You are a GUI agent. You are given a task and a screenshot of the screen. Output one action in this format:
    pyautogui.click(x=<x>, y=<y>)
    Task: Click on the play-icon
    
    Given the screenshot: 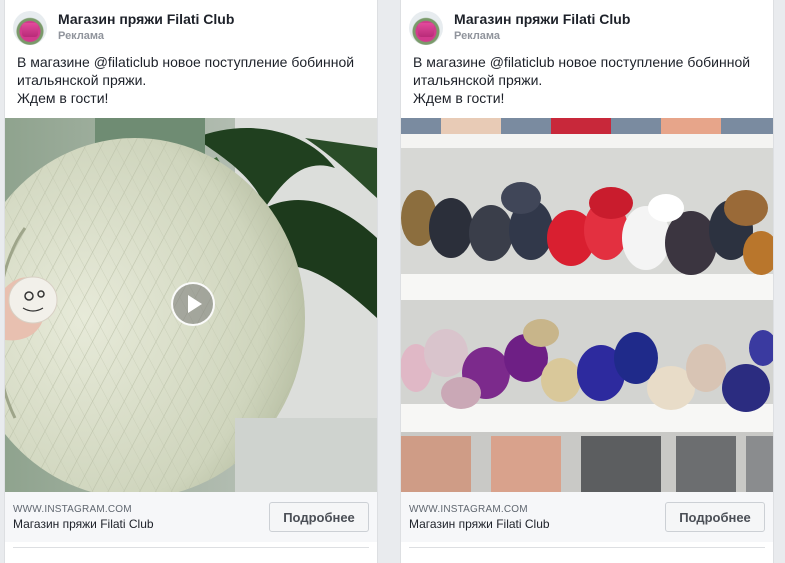 What is the action you would take?
    pyautogui.click(x=193, y=304)
    